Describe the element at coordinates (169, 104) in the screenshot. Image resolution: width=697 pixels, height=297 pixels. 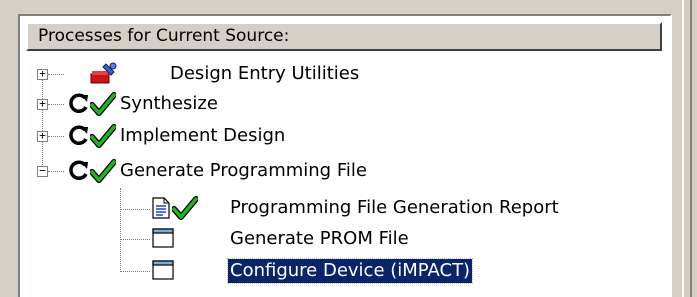
I see `tree-item-synthesize: Synthesize` at that location.